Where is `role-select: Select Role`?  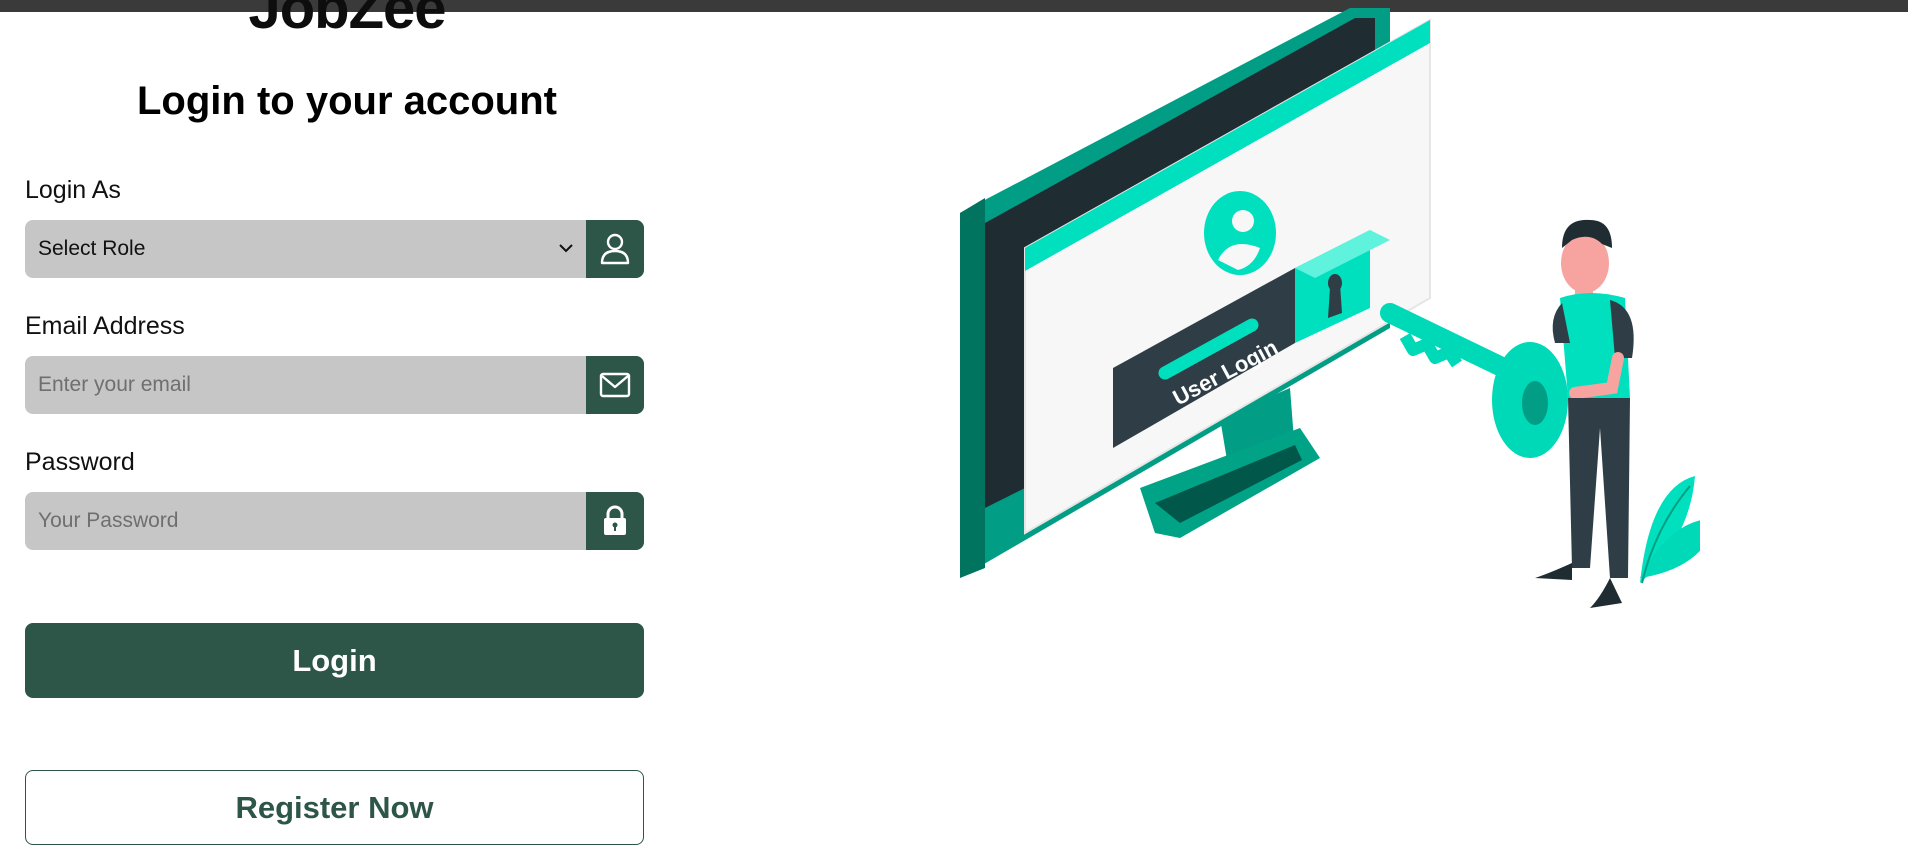
role-select: Select Role is located at coordinates (334, 249).